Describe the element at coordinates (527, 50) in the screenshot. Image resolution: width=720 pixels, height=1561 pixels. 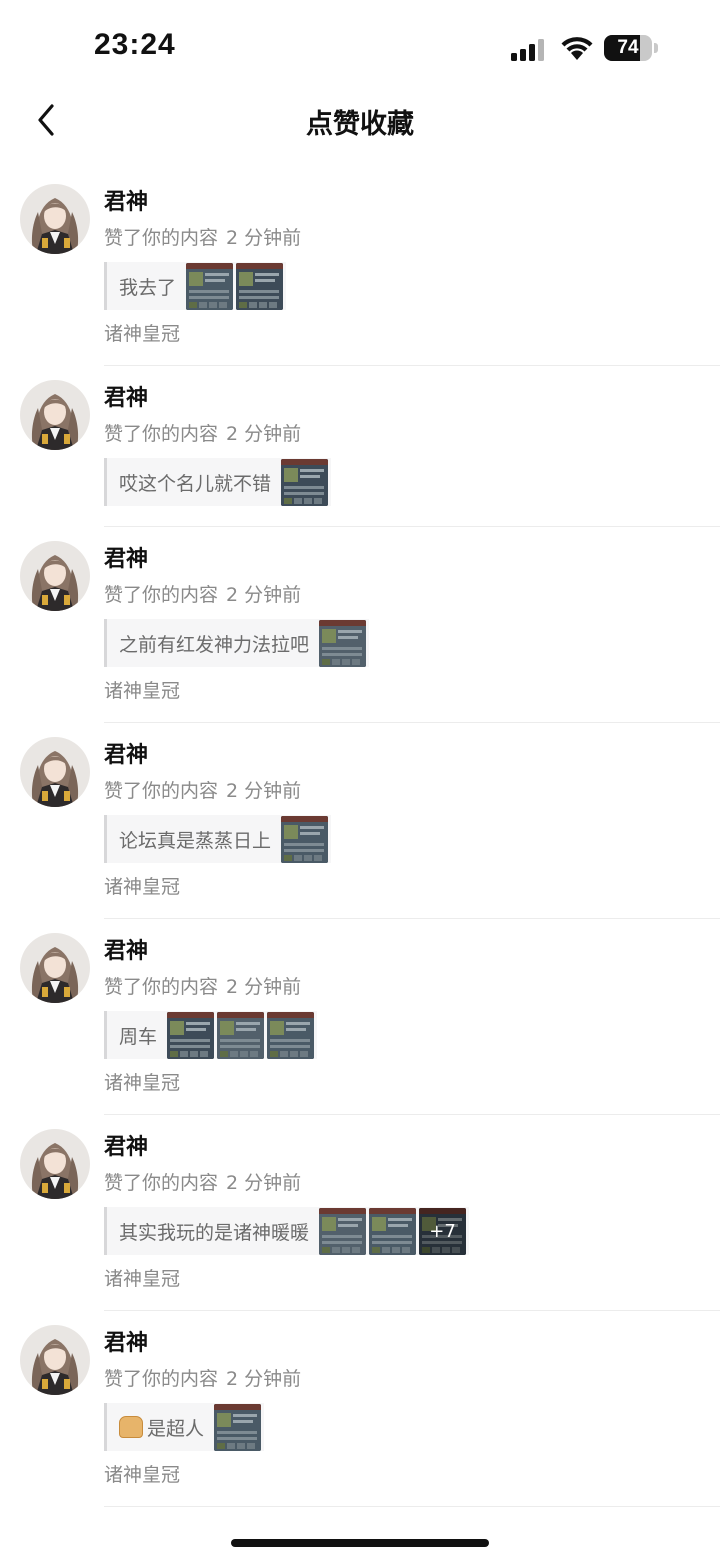
I see `cellular-signal-icon` at that location.